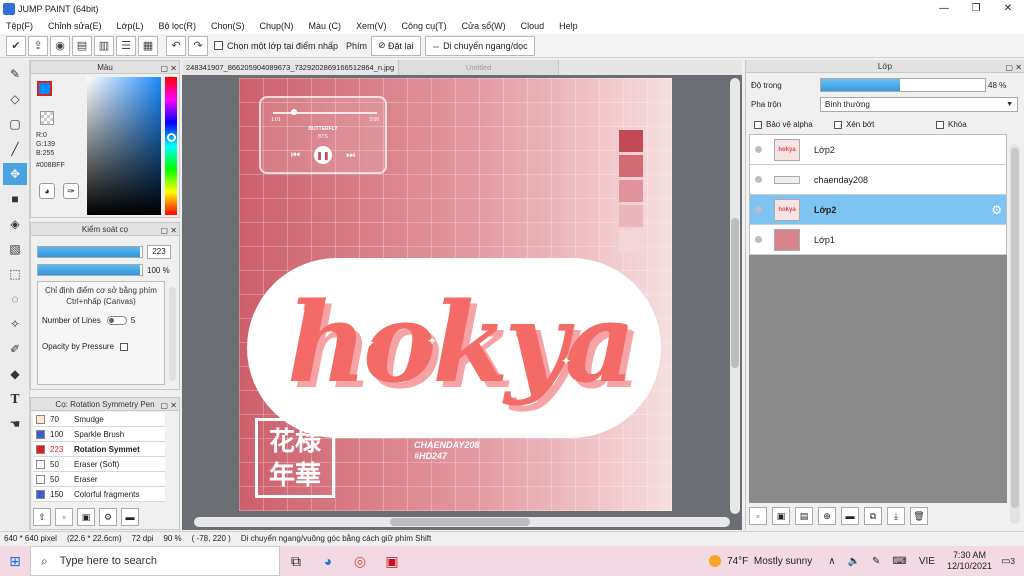 The width and height of the screenshot is (1024, 576). I want to click on brush-opacity-slider, so click(90, 270).